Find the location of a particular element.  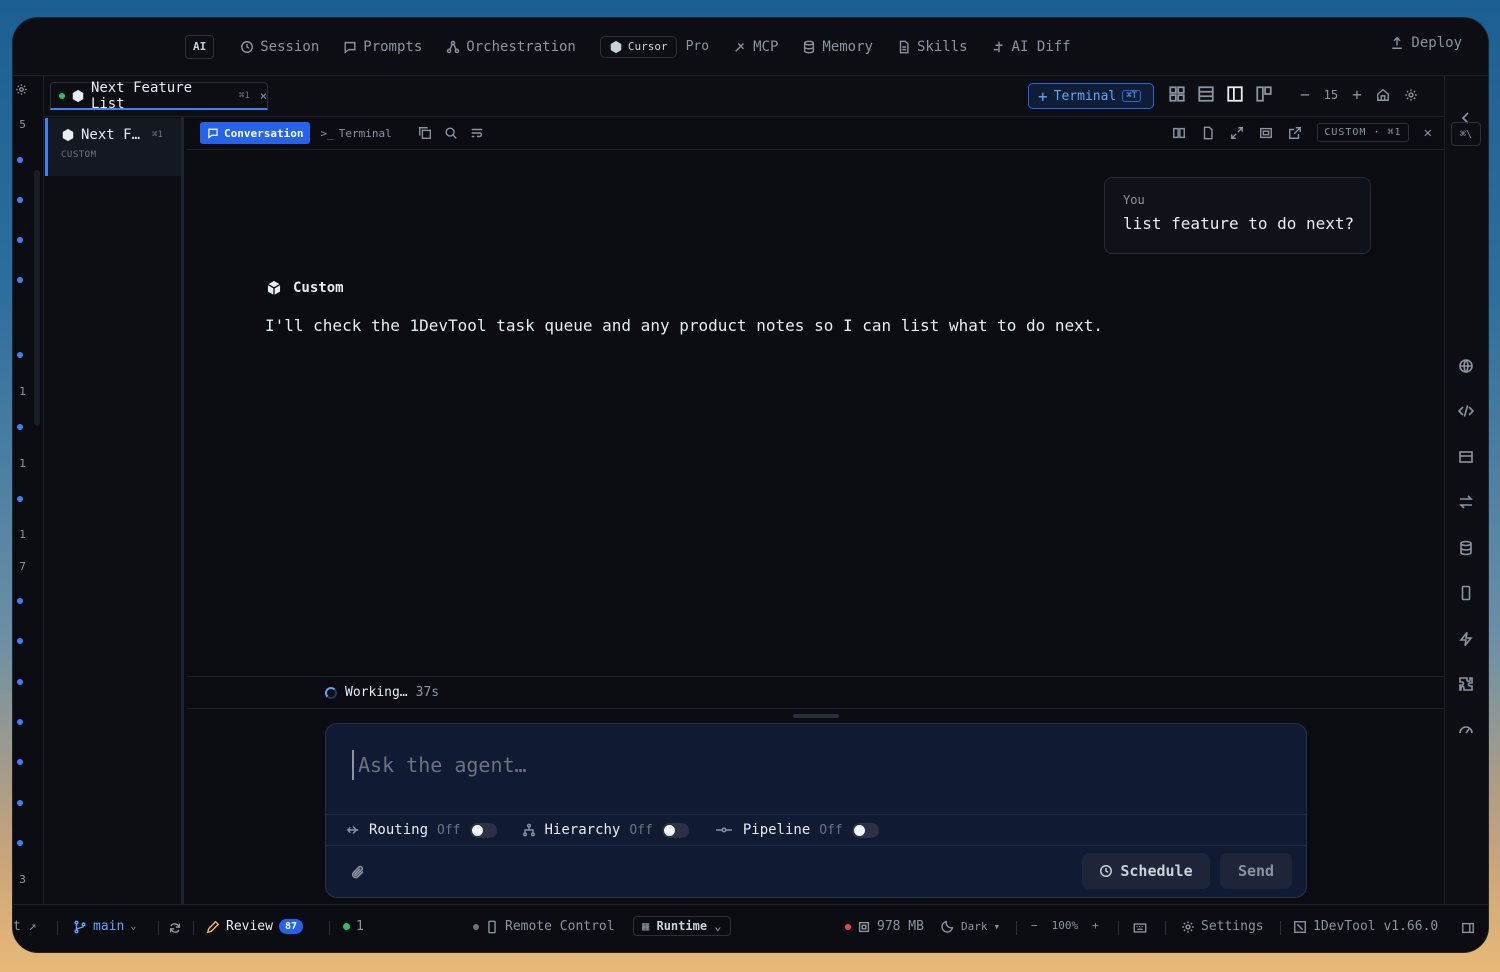

working-status: Working… 37s is located at coordinates (815, 692).